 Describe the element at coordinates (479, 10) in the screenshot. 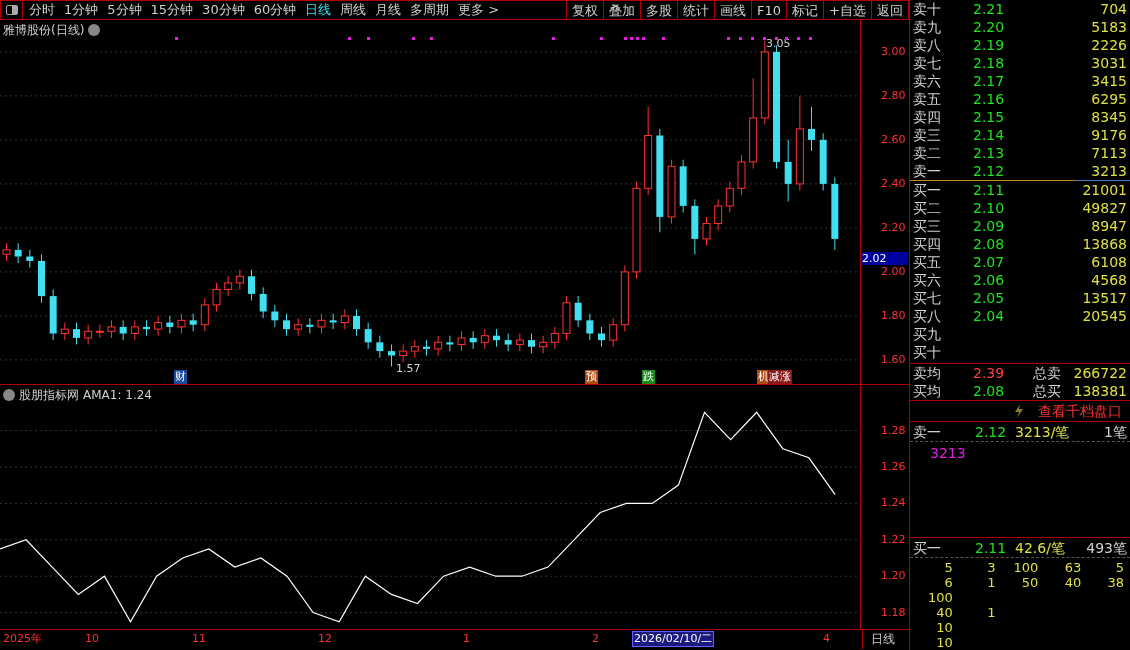

I see `period-tab: 更多 >` at that location.